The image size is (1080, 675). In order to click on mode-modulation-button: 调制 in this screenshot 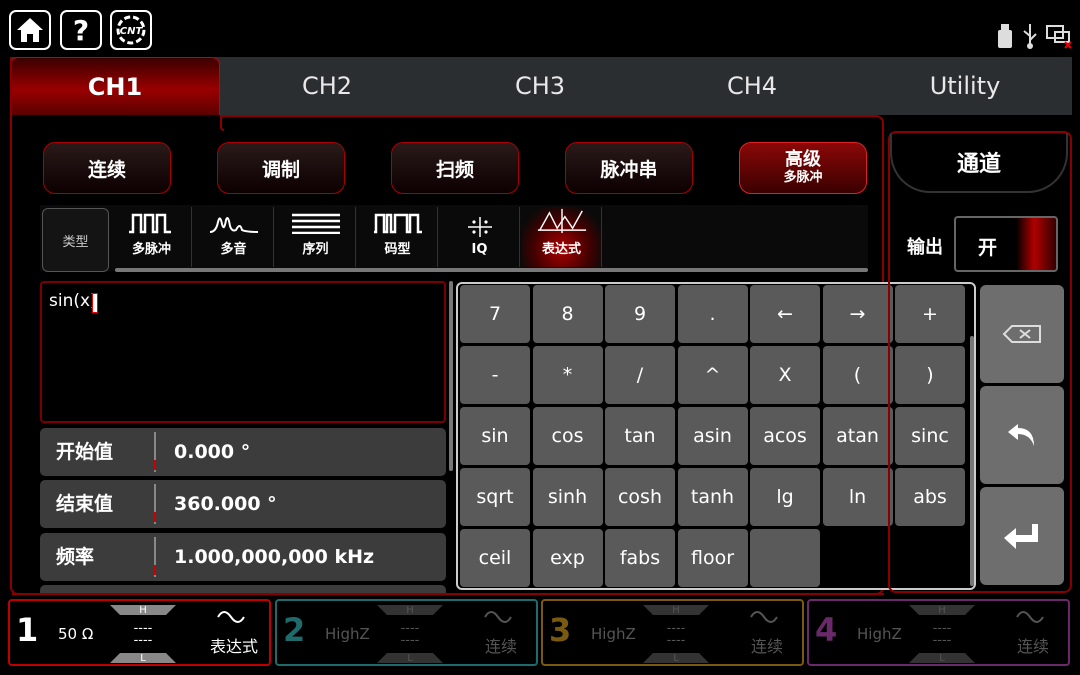, I will do `click(281, 168)`.